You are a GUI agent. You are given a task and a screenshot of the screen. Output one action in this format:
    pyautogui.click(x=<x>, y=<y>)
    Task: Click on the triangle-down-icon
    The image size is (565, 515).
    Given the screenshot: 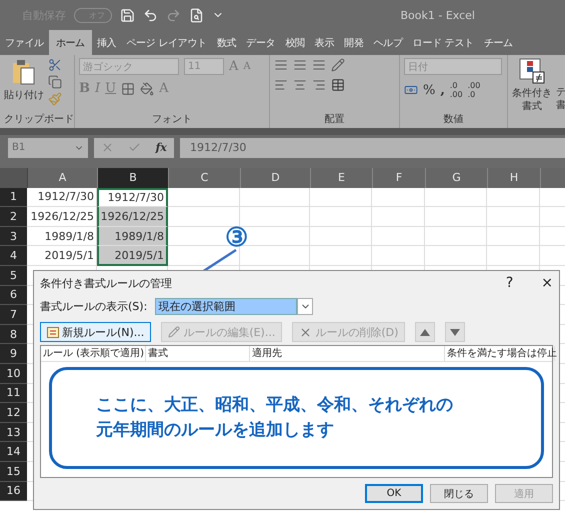 What is the action you would take?
    pyautogui.click(x=455, y=332)
    